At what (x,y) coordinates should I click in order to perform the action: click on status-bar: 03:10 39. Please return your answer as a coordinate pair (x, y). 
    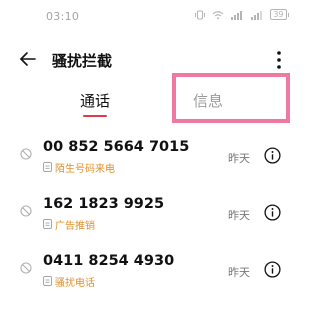
    Looking at the image, I should click on (150, 17).